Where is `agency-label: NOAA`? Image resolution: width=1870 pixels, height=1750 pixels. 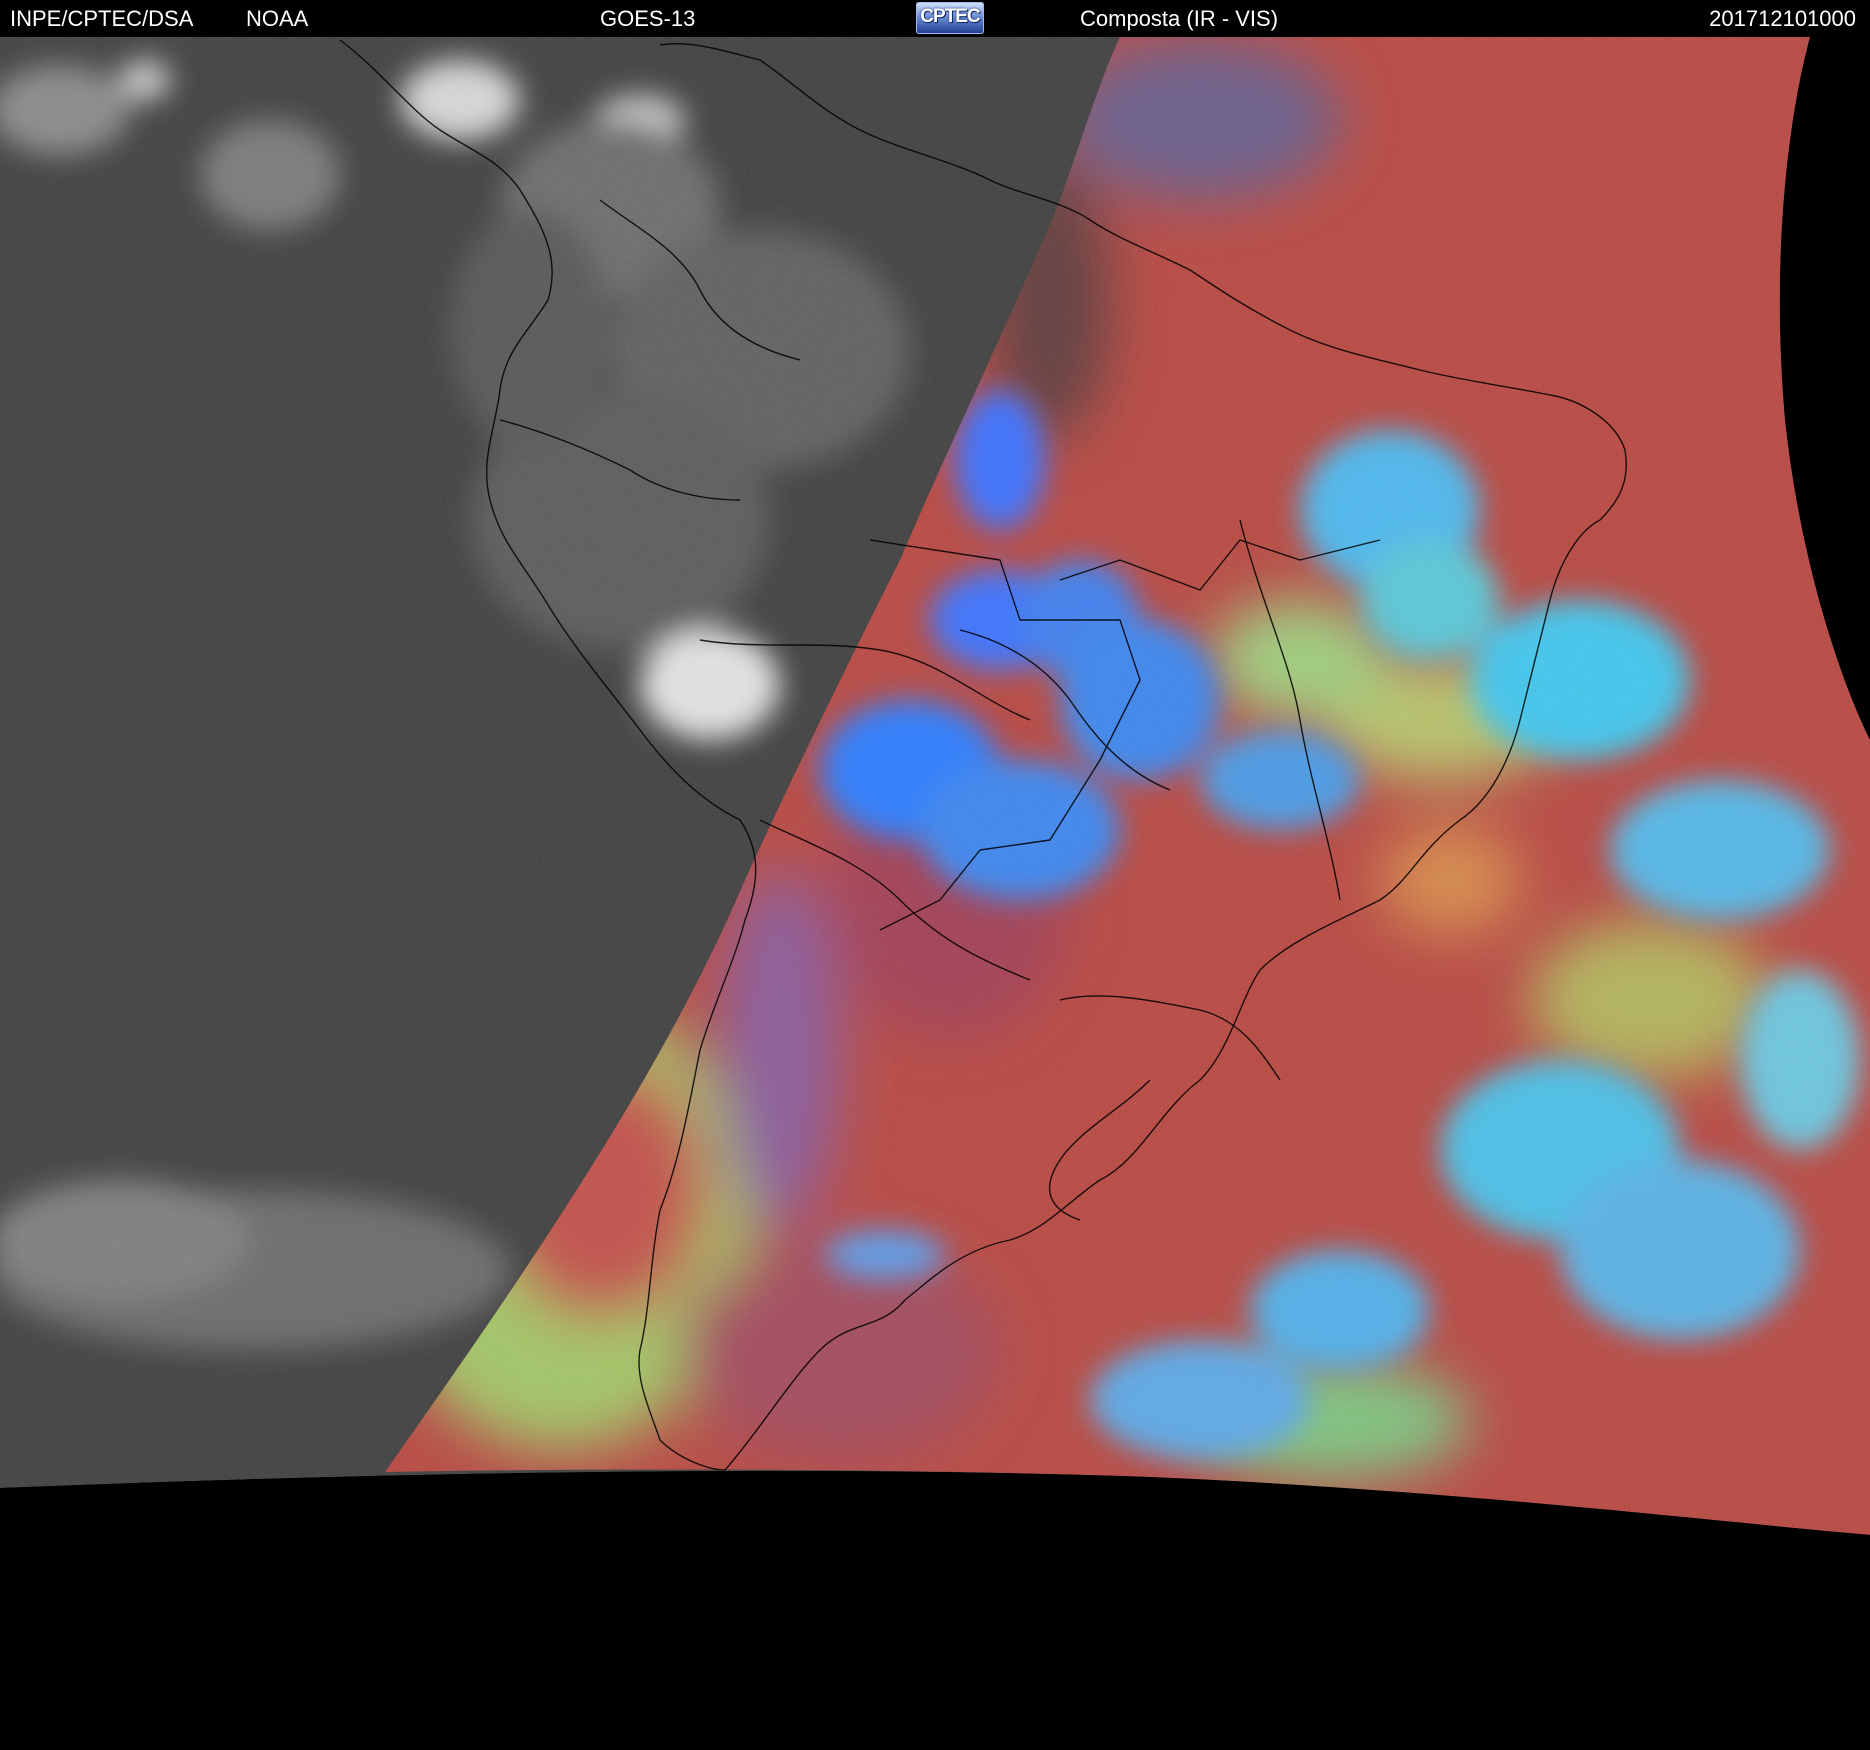
agency-label: NOAA is located at coordinates (277, 18).